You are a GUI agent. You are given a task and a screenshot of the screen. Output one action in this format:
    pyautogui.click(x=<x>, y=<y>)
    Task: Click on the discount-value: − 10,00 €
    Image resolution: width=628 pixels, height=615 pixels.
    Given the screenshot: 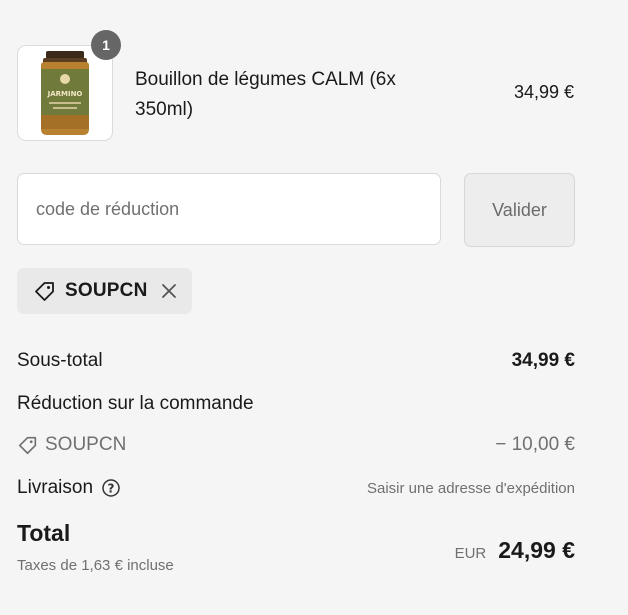 What is the action you would take?
    pyautogui.click(x=535, y=444)
    